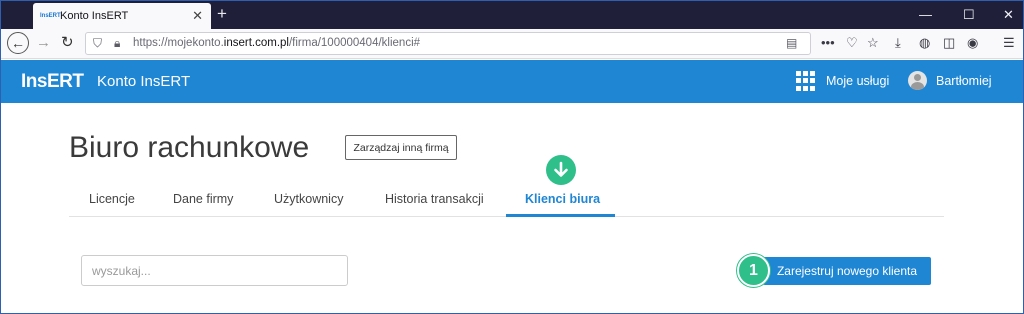  I want to click on step-number-badge: 1, so click(753, 270).